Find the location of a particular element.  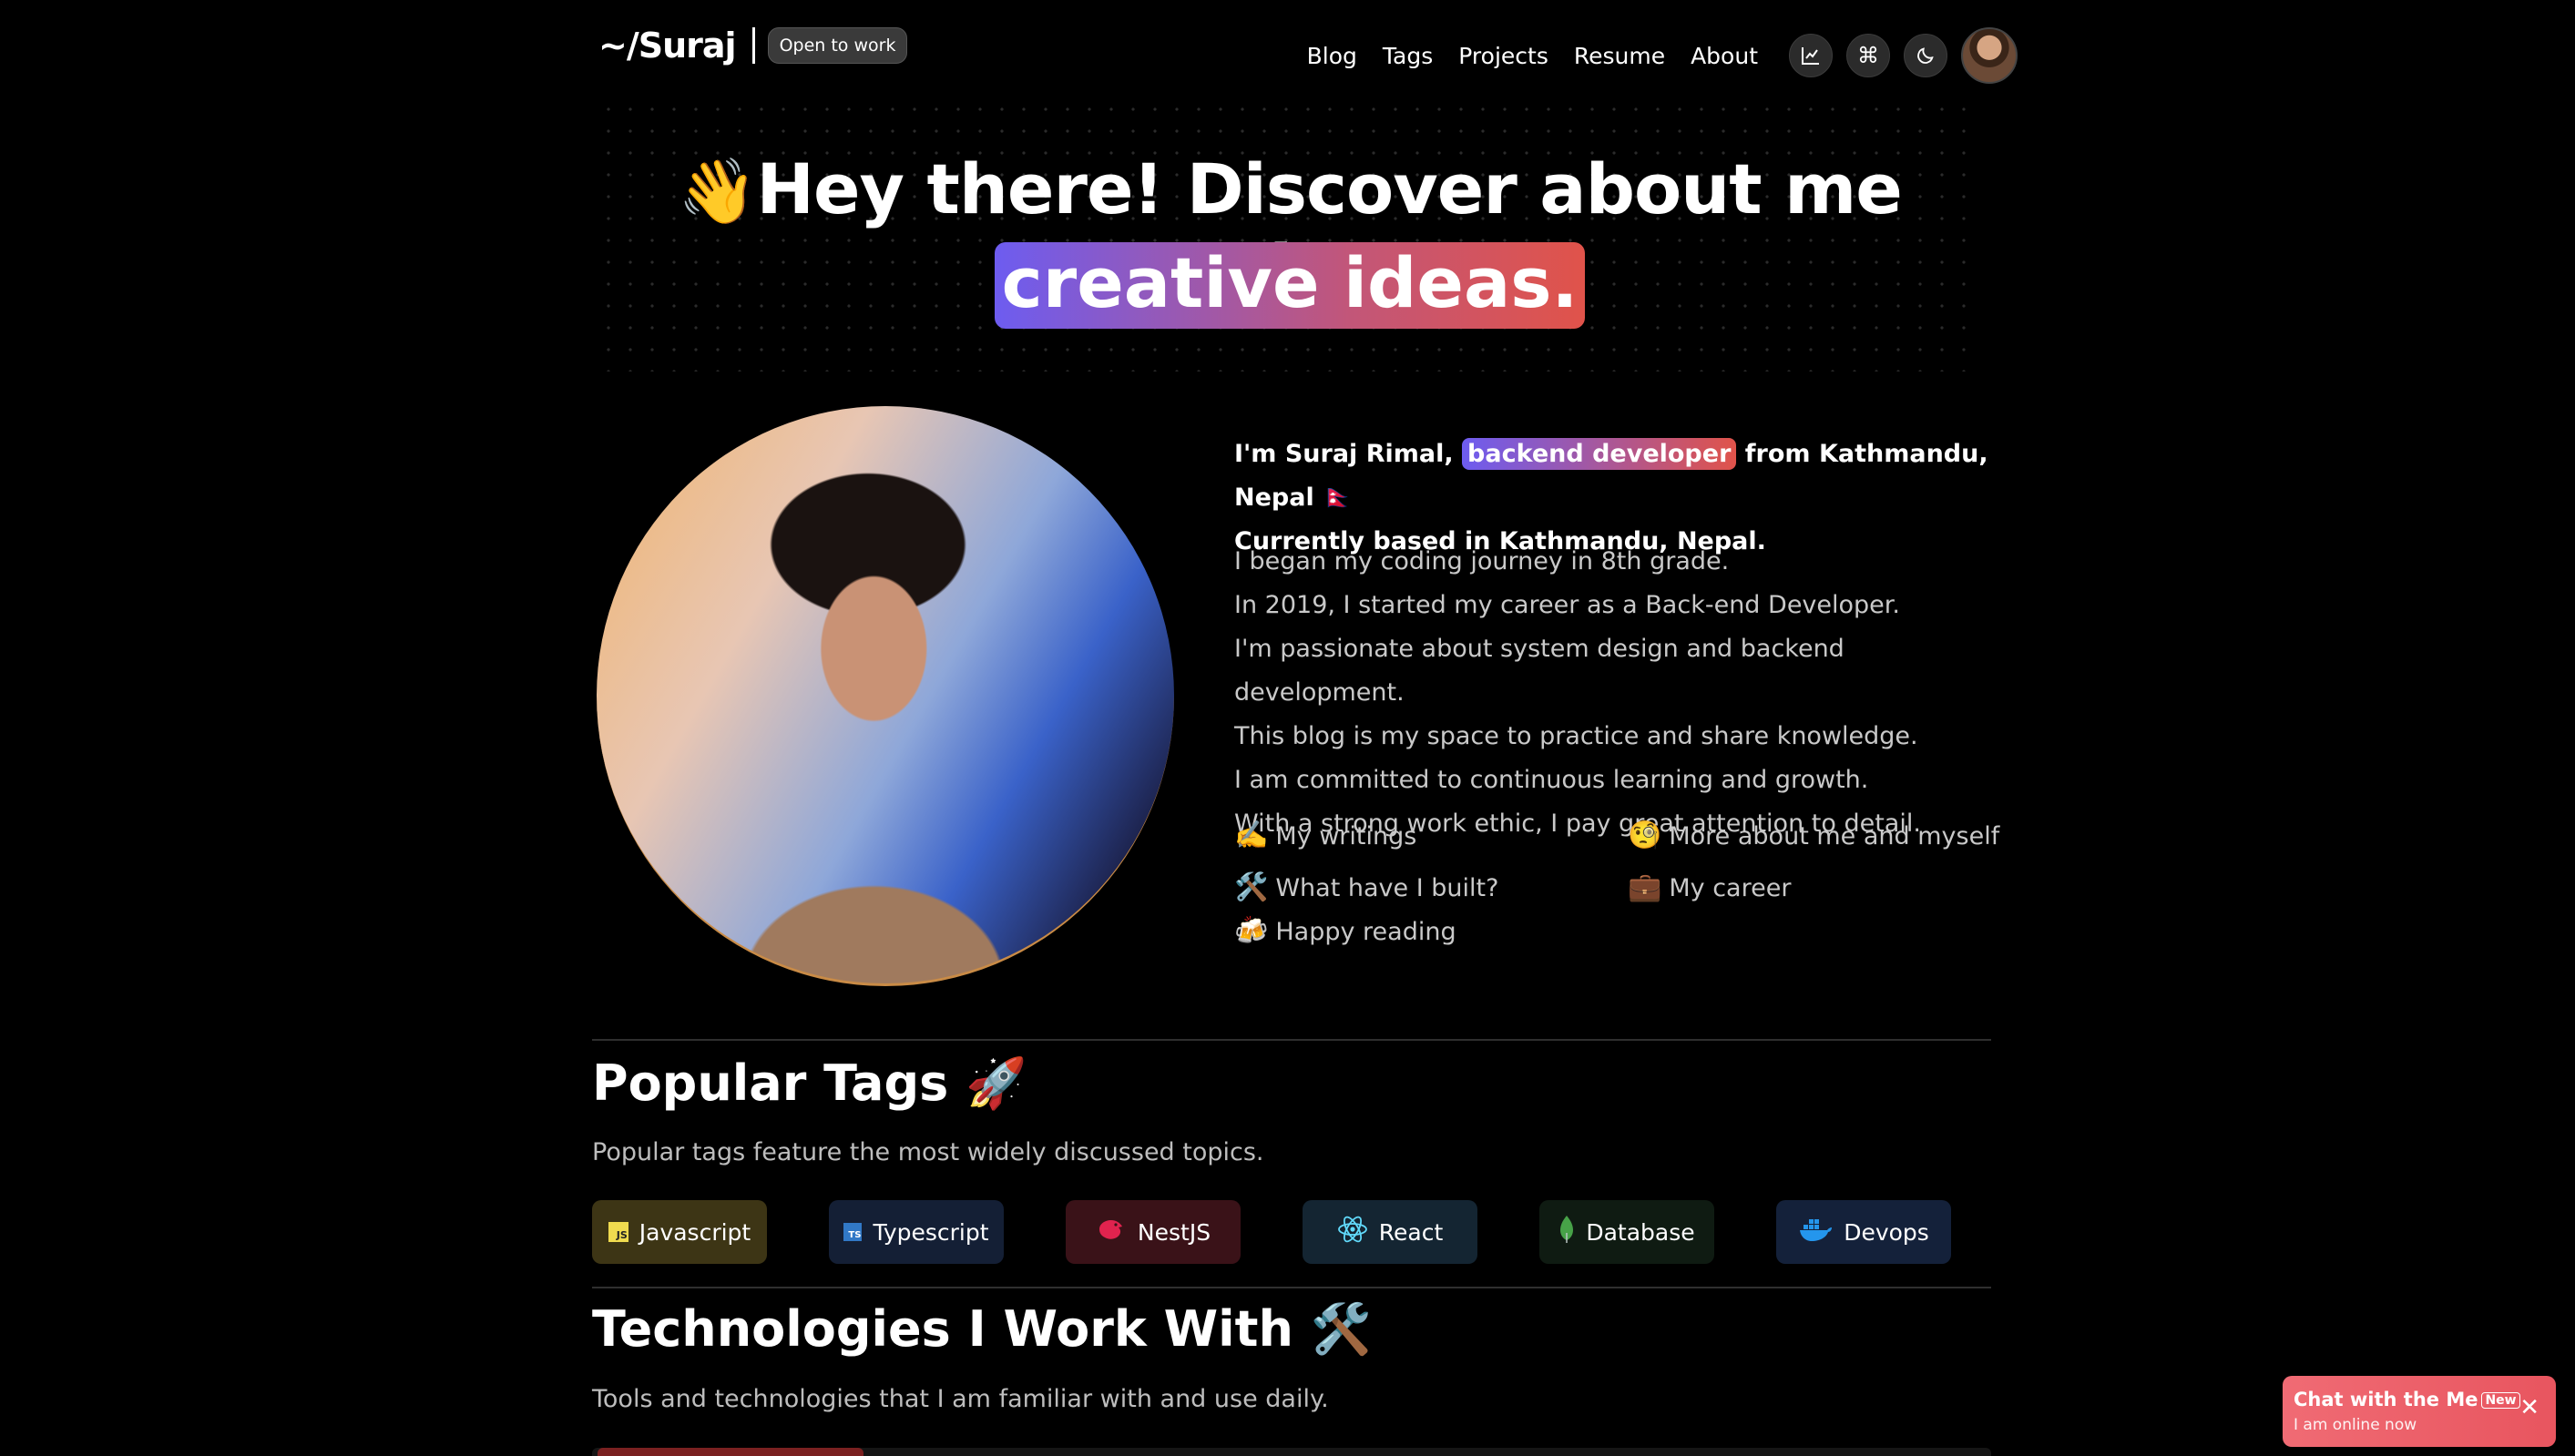

beer-mugs-icon: 🍻 is located at coordinates (1251, 931).